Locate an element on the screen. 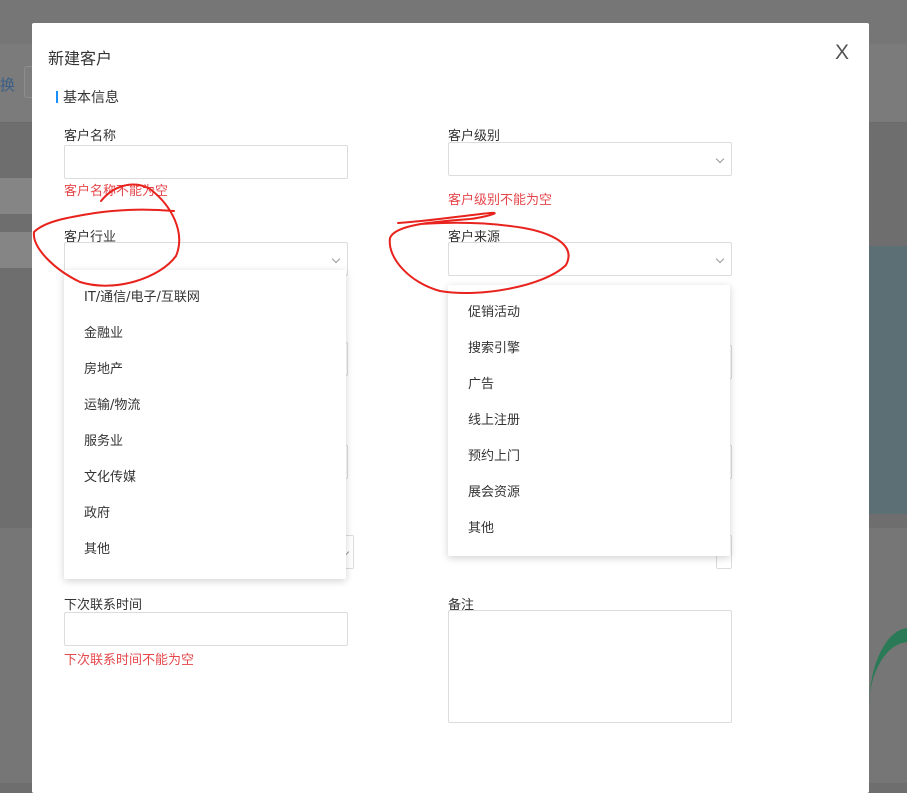 The image size is (907, 793). industry-option: 其他 is located at coordinates (205, 550).